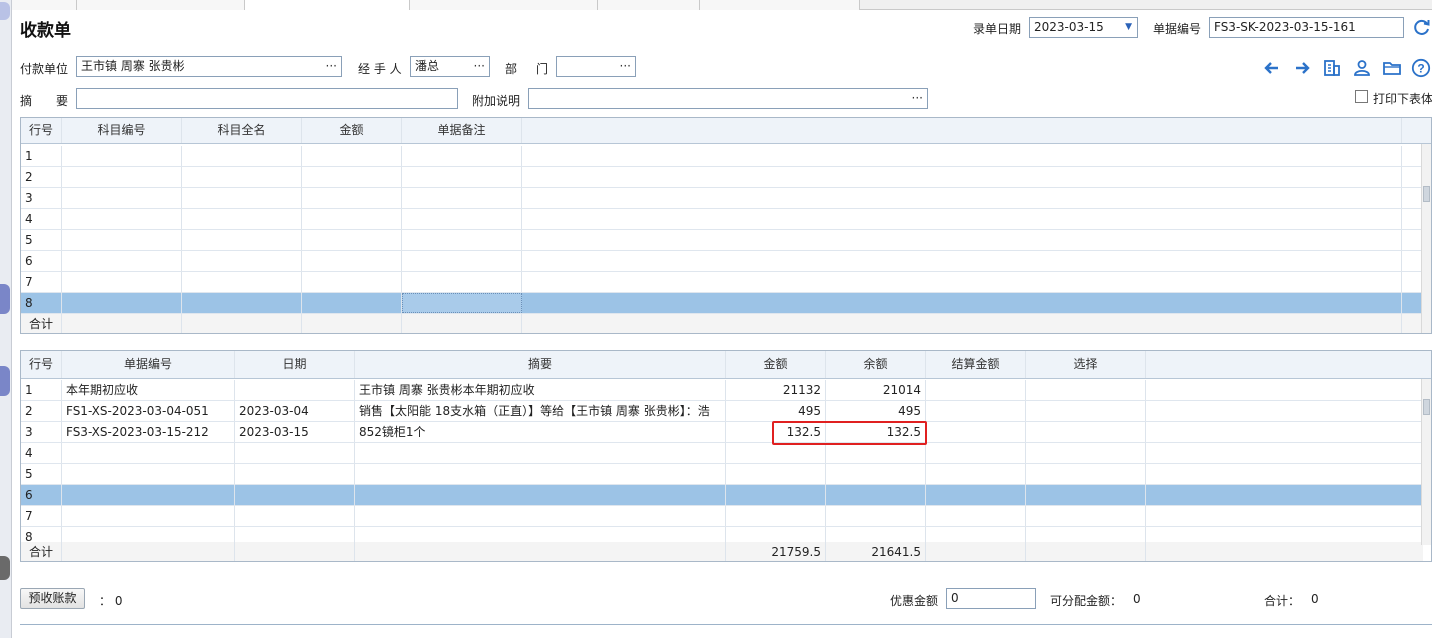 The height and width of the screenshot is (638, 1432). I want to click on column-header: 日期, so click(295, 364).